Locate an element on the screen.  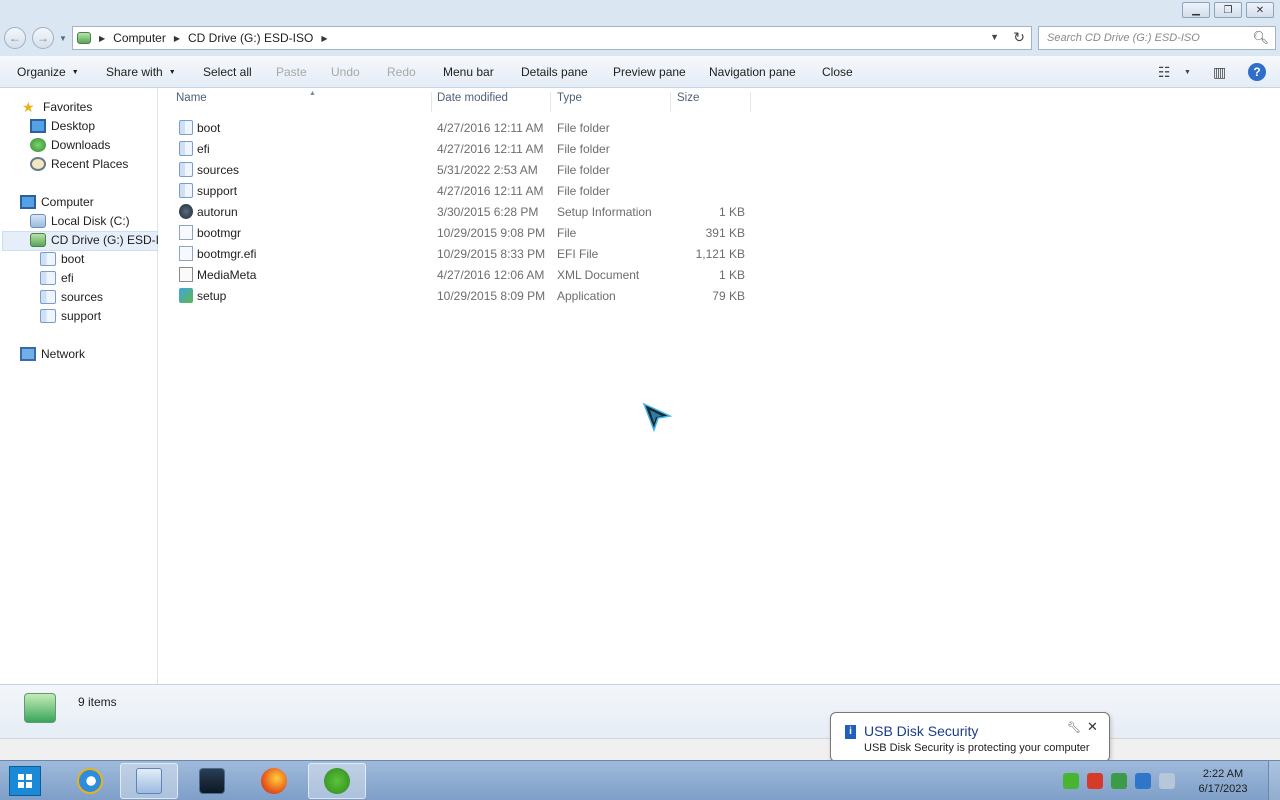
minimize-button: ▁ is located at coordinates (1196, 10).